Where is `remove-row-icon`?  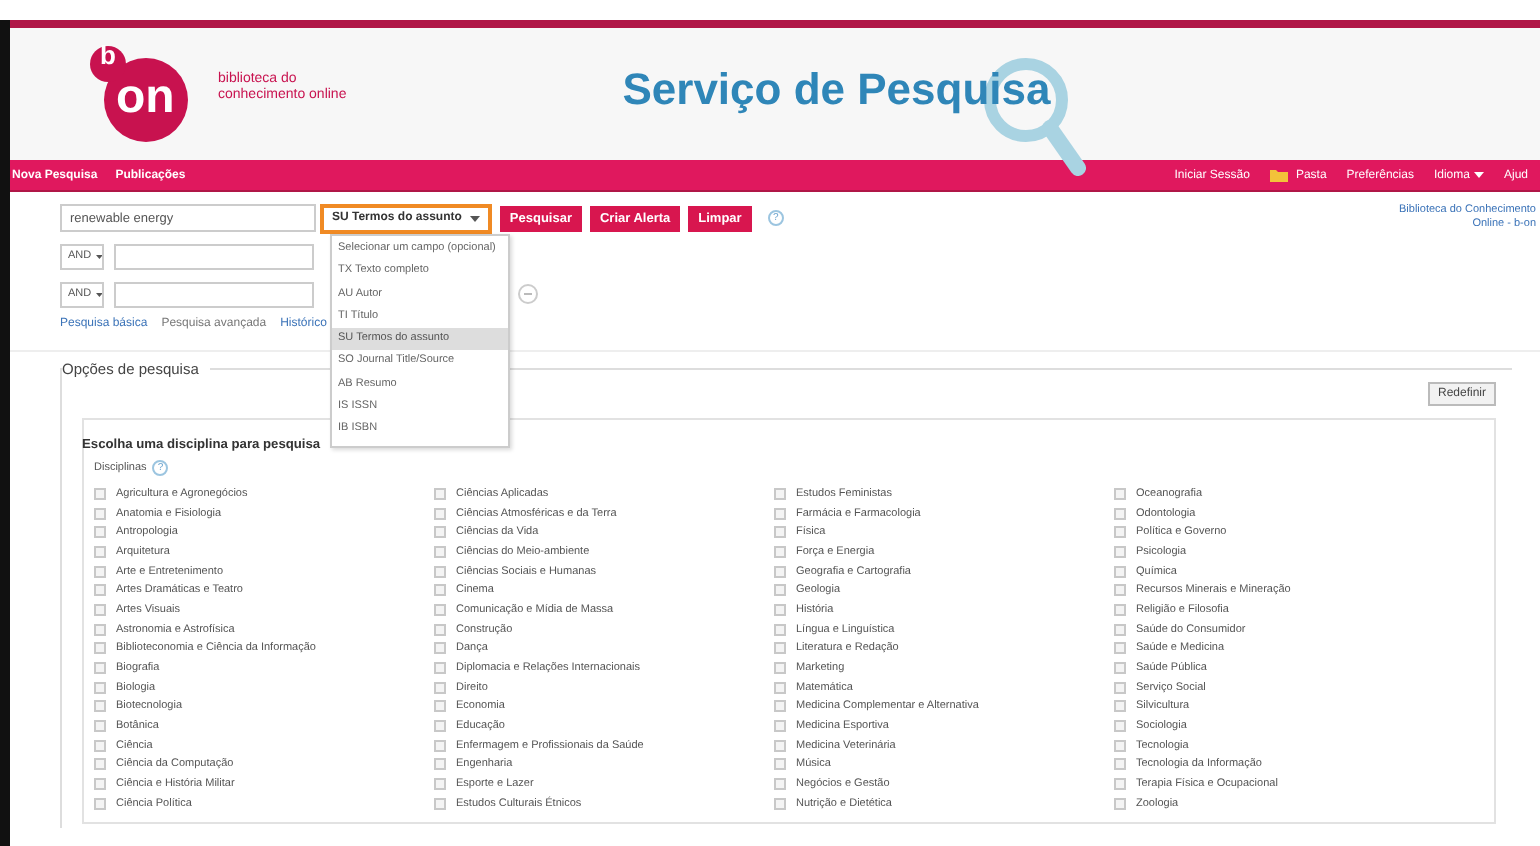 remove-row-icon is located at coordinates (528, 294).